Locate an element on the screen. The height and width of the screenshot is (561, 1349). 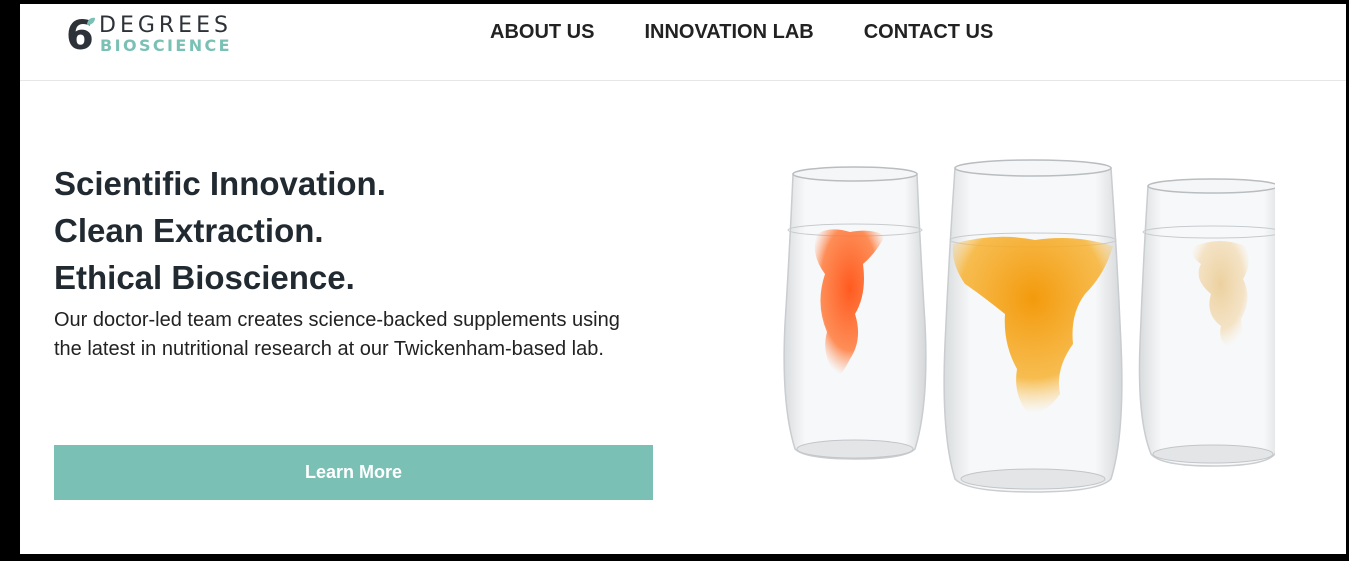
headline-line-1: Scientific Innovation. is located at coordinates (220, 183).